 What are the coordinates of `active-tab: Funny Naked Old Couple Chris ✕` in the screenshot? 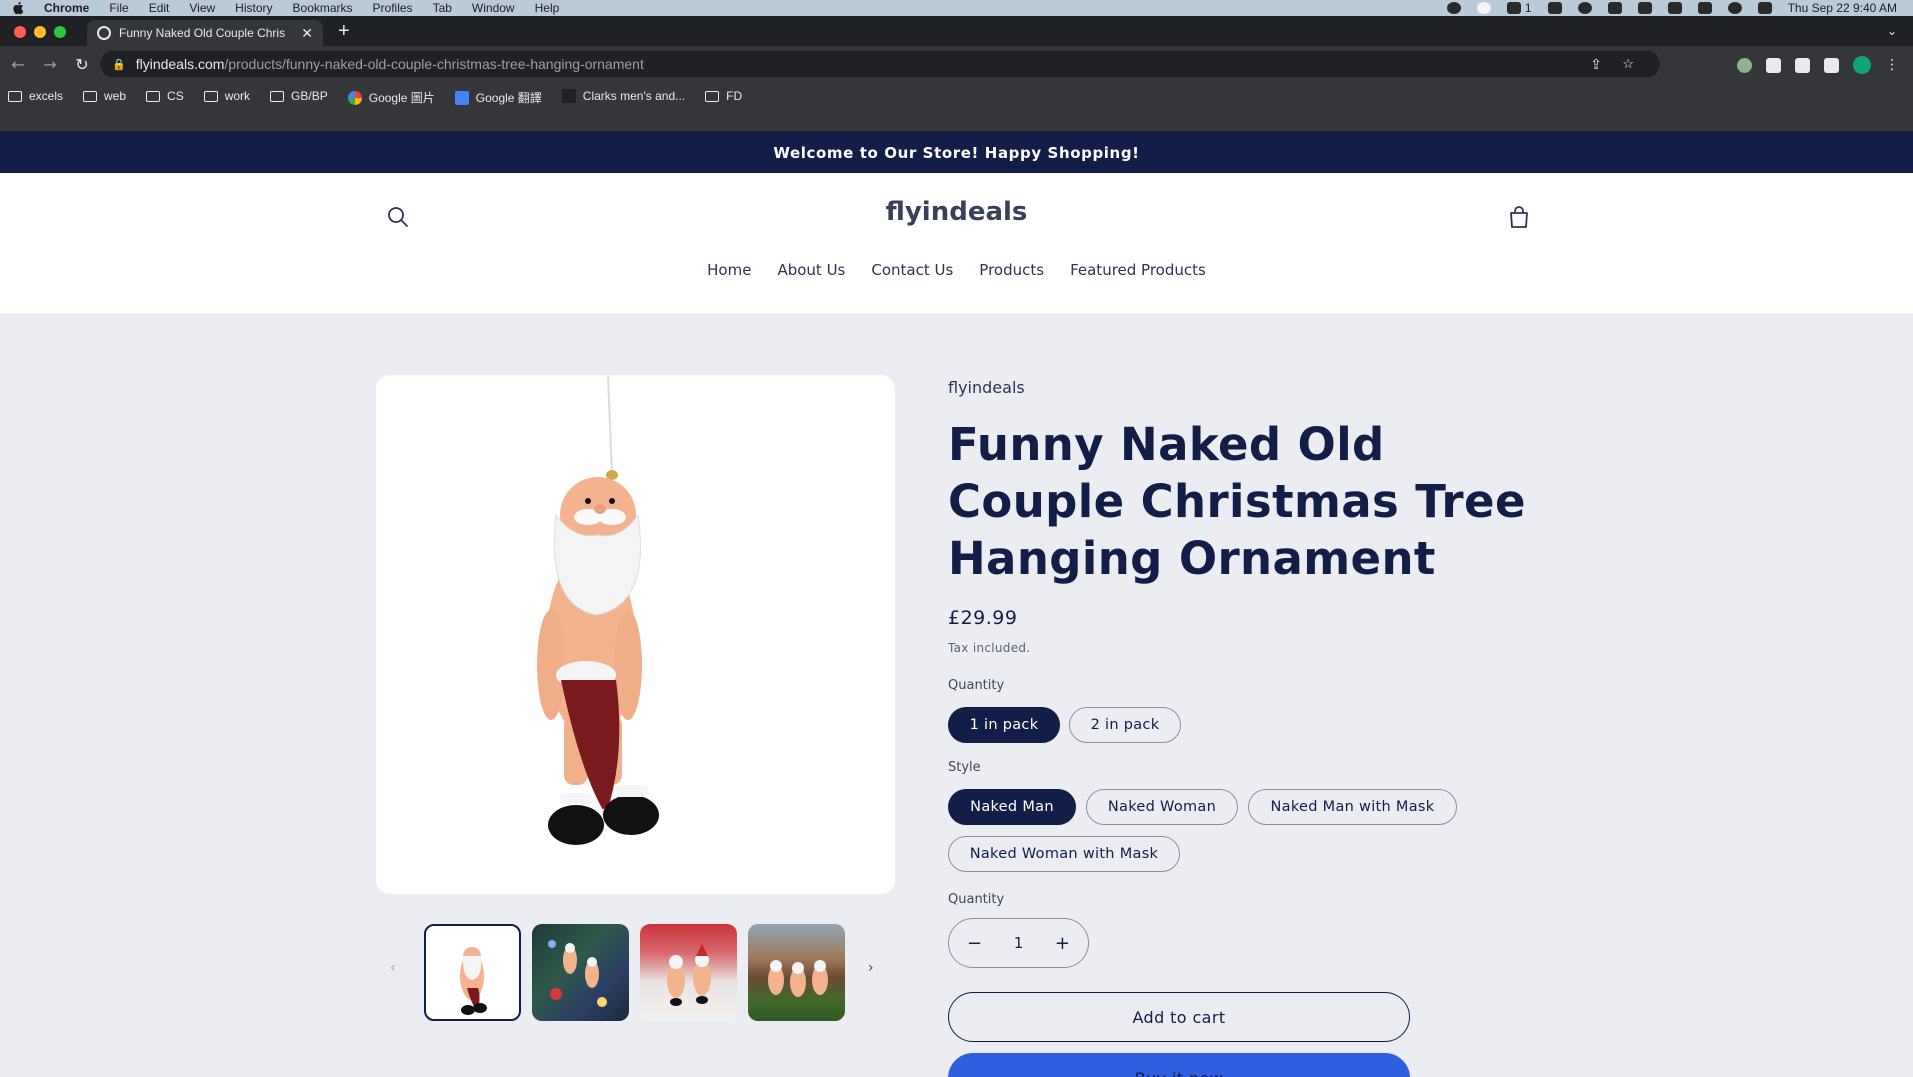 It's located at (205, 33).